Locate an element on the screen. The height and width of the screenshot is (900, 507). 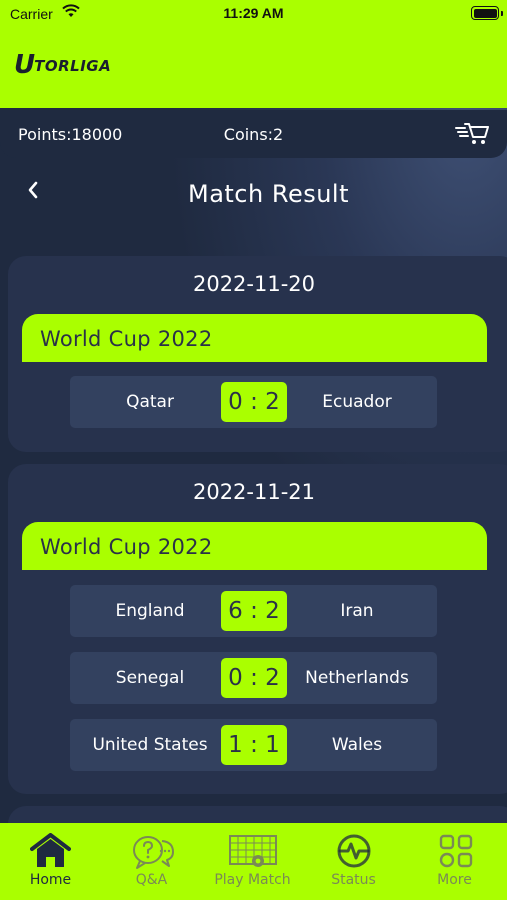
tab-qa: Q&A is located at coordinates (151, 861).